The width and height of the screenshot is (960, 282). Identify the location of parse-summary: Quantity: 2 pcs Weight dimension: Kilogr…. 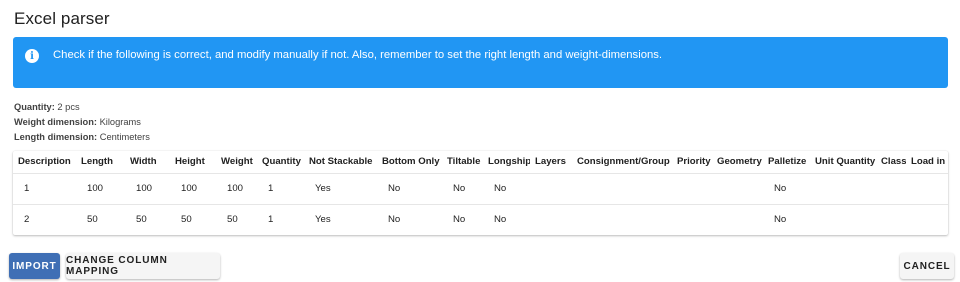
(82, 122).